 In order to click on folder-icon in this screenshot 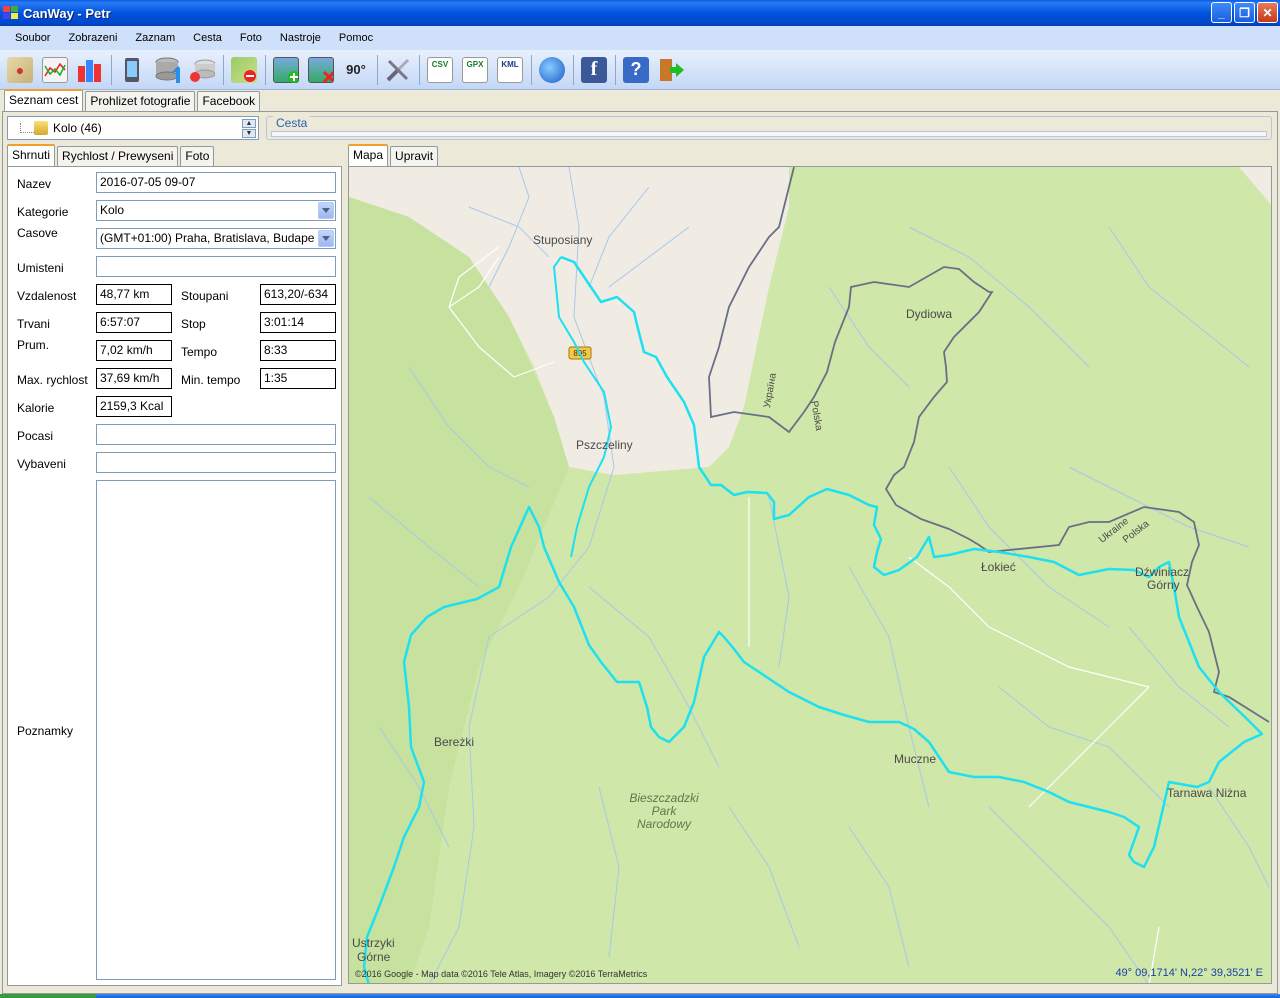, I will do `click(41, 128)`.